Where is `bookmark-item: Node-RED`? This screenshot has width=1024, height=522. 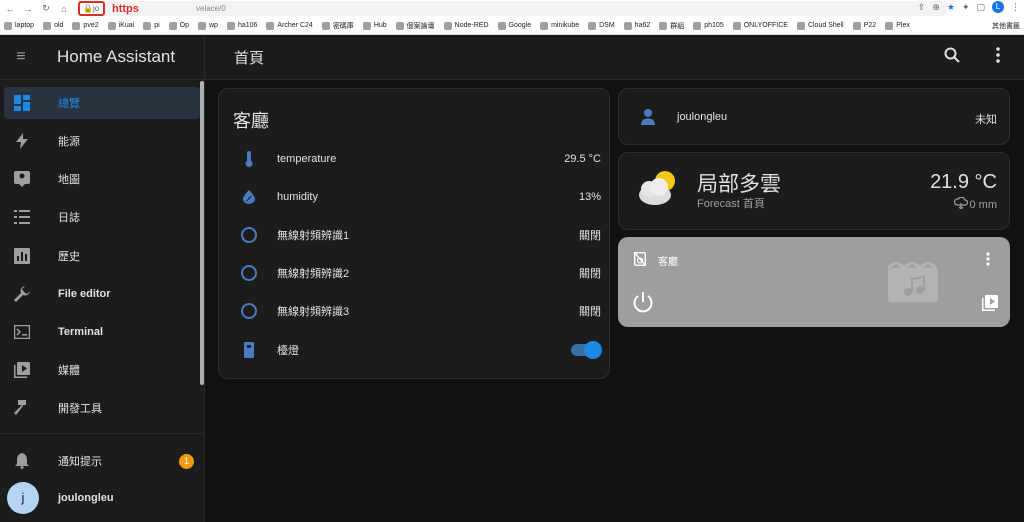 bookmark-item: Node-RED is located at coordinates (466, 25).